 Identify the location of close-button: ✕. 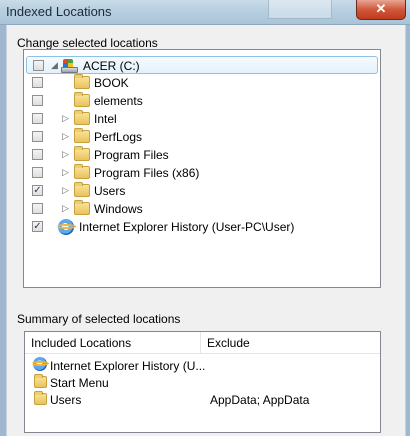
(381, 10).